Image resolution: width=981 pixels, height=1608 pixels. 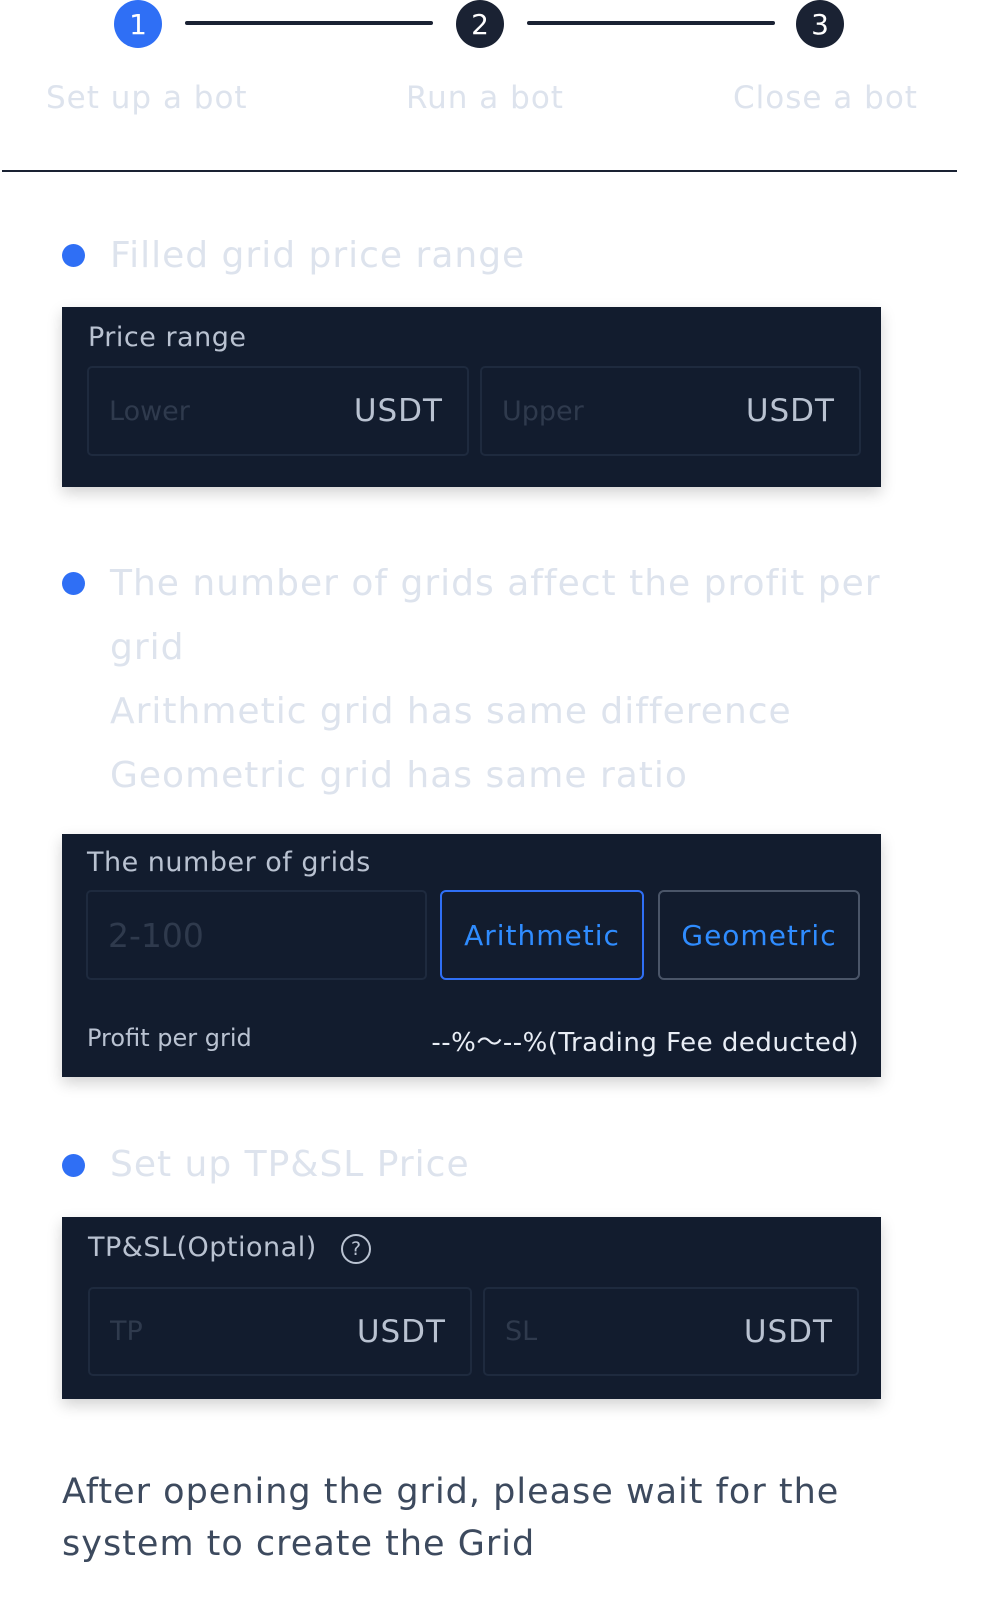 I want to click on step-2-number: 2, so click(x=480, y=24).